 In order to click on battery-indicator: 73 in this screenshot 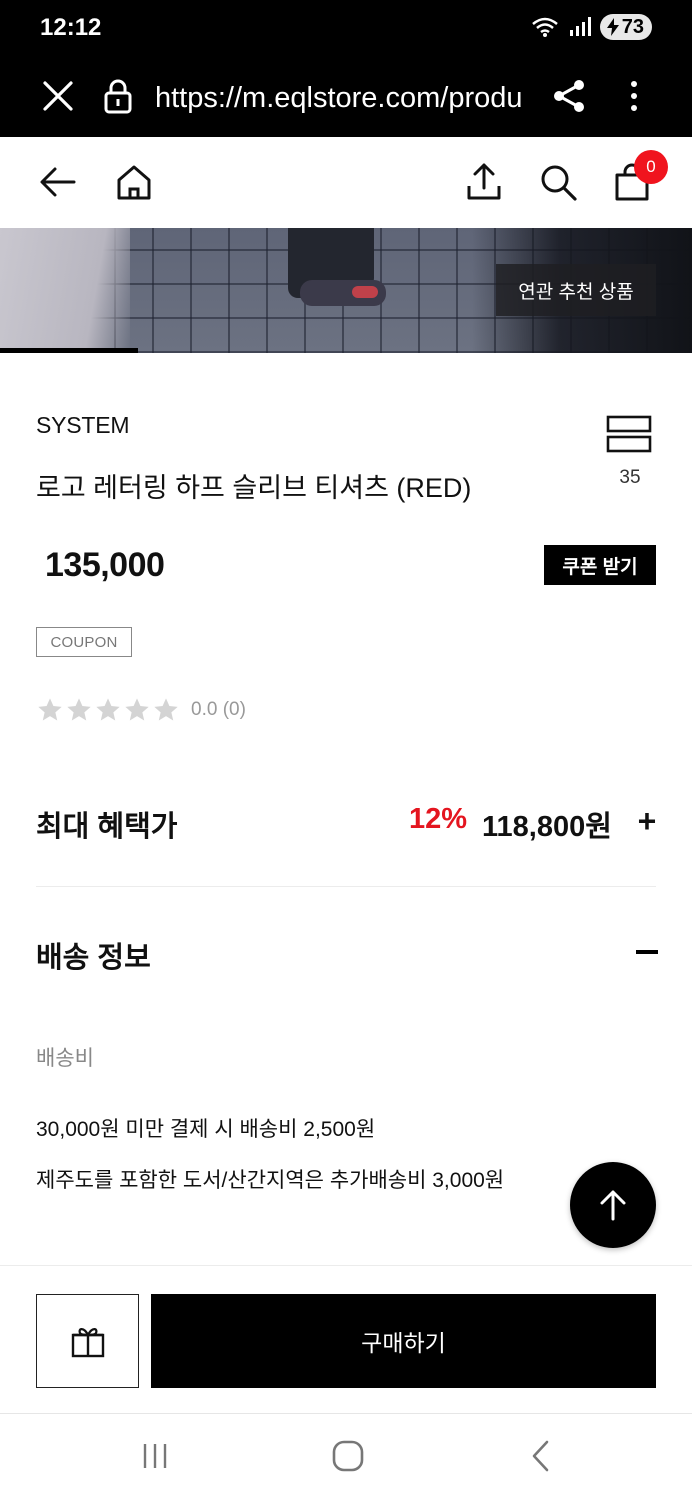, I will do `click(625, 27)`.